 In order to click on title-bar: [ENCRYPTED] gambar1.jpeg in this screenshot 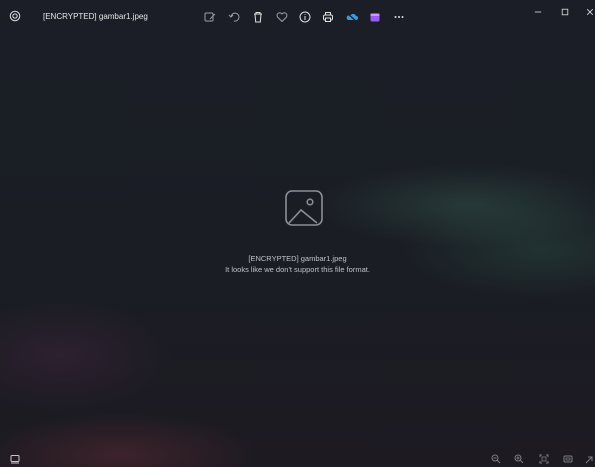, I will do `click(297, 17)`.